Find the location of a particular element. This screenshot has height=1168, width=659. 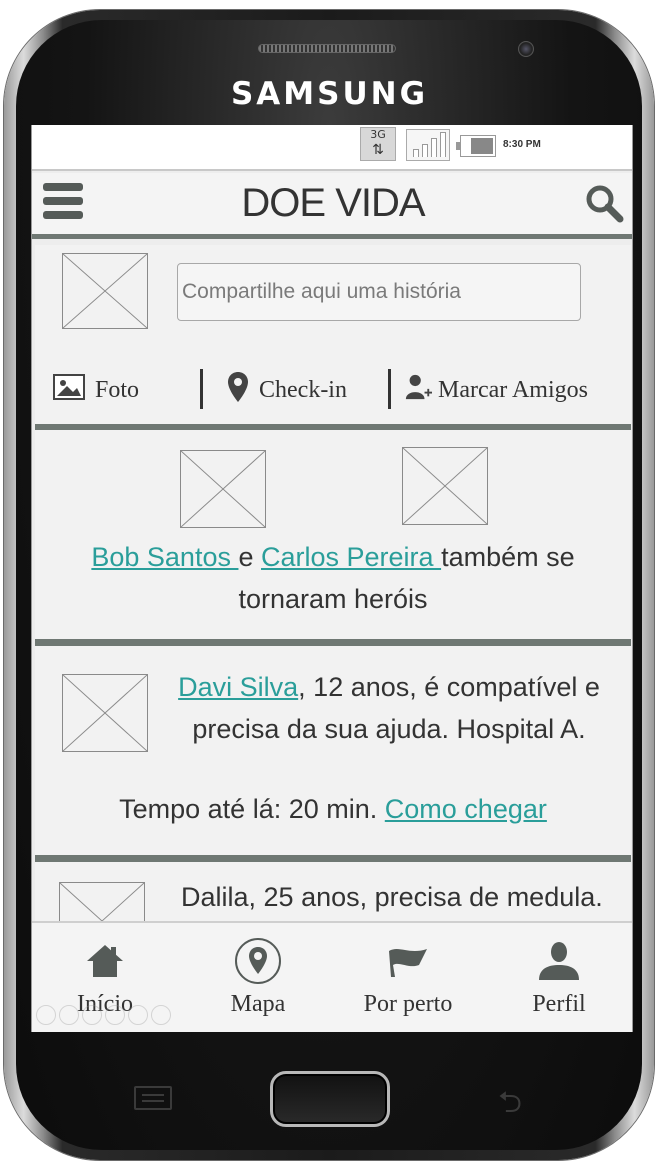

page-title: DOE VIDA is located at coordinates (333, 203).